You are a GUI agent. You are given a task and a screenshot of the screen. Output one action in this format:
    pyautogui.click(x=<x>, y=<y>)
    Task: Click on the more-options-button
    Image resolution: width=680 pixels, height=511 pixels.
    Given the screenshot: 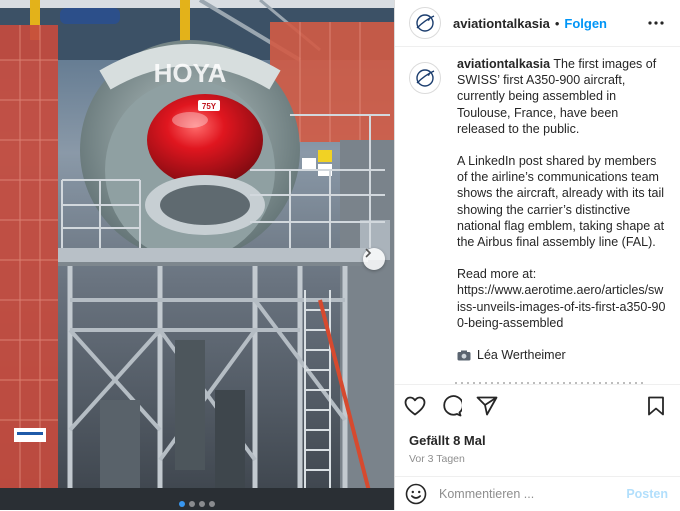 What is the action you would take?
    pyautogui.click(x=656, y=23)
    